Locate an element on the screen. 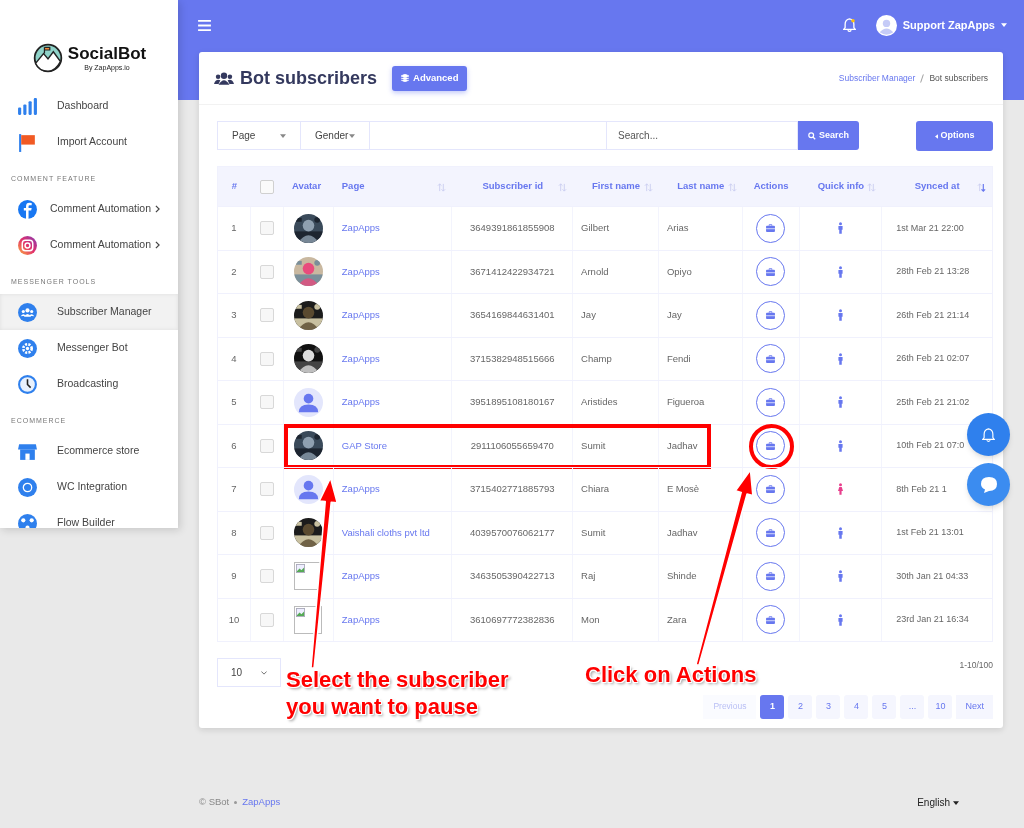  sidebar-item: Flow Builder is located at coordinates (89, 516).